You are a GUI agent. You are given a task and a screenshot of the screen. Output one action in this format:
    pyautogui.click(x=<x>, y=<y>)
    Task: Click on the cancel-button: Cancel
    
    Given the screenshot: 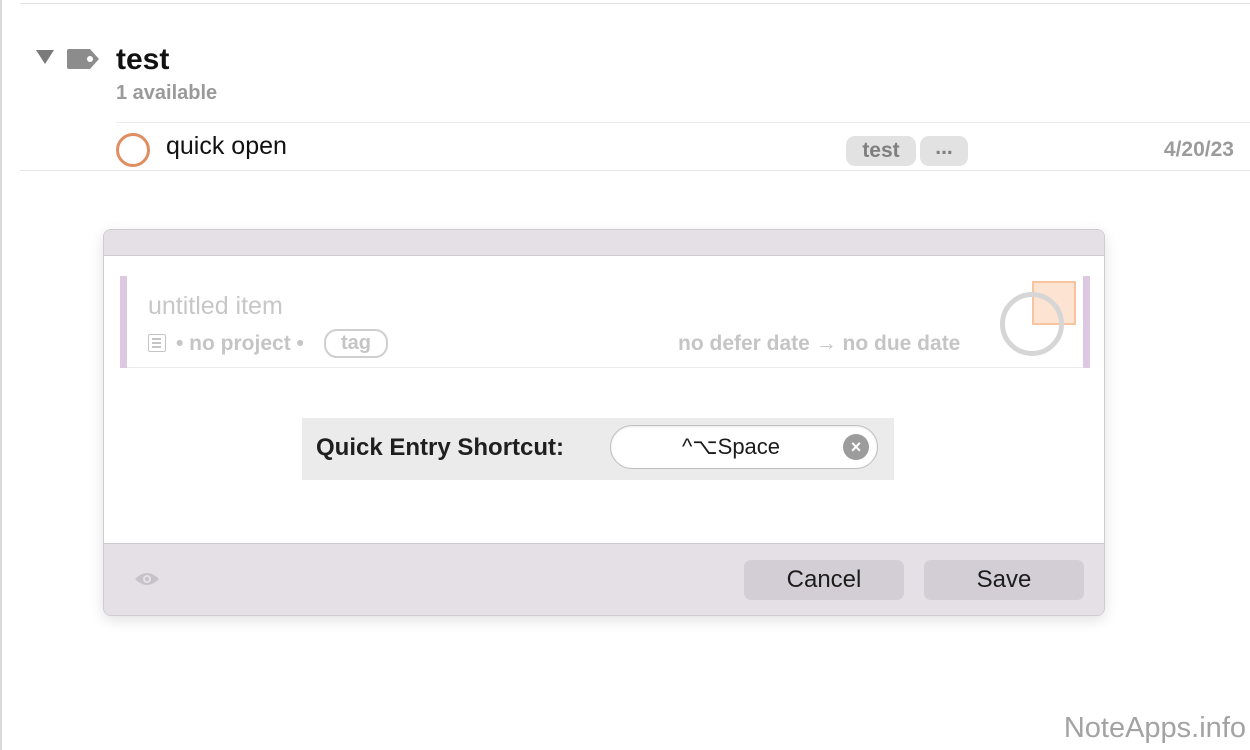 What is the action you would take?
    pyautogui.click(x=824, y=580)
    